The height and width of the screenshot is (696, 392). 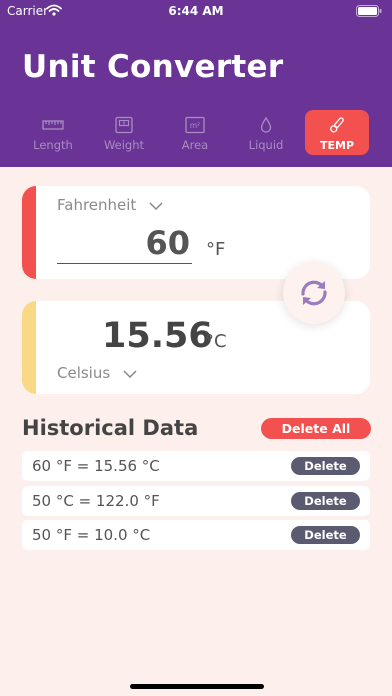 What do you see at coordinates (53, 125) in the screenshot?
I see `ruler-icon` at bounding box center [53, 125].